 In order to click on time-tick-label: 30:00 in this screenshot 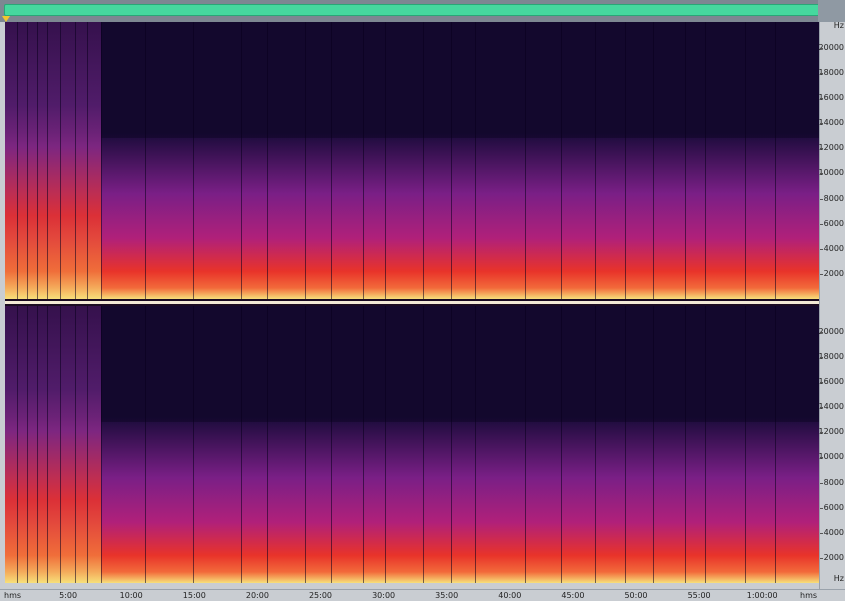, I will do `click(384, 595)`.